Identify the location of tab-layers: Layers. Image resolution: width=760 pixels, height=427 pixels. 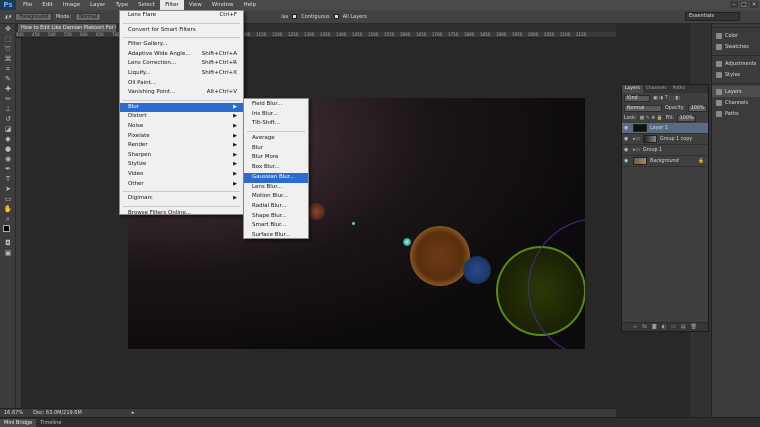
(632, 89).